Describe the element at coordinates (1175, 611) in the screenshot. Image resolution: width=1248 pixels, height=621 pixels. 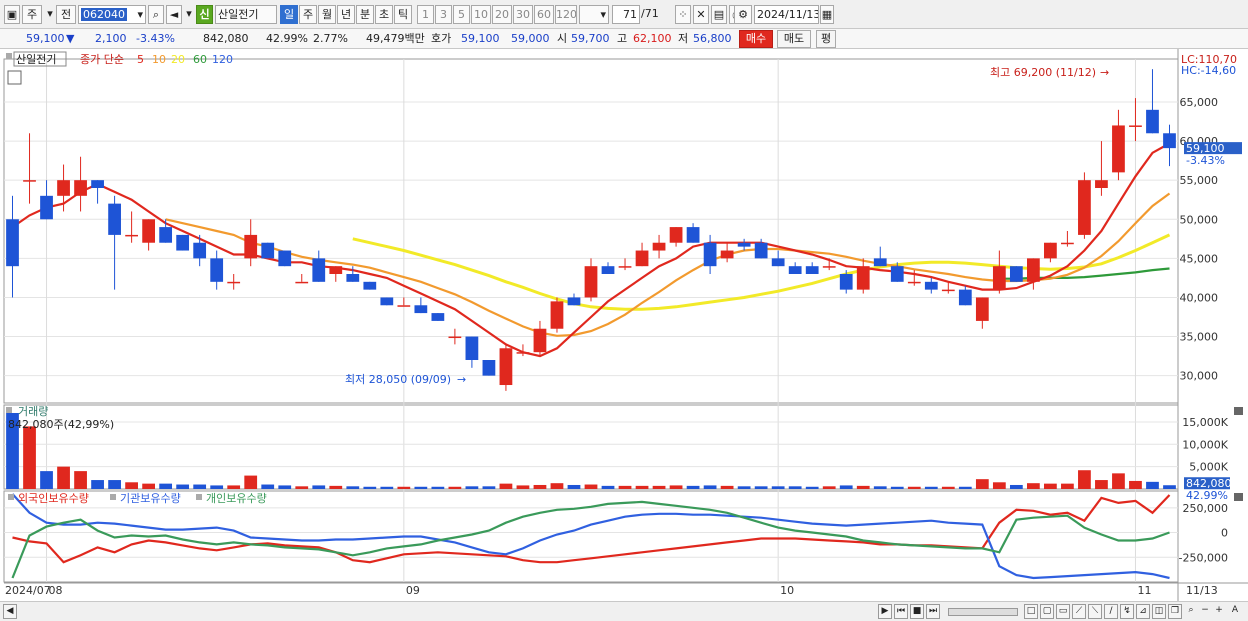
I see `copy-icon: ❐` at that location.